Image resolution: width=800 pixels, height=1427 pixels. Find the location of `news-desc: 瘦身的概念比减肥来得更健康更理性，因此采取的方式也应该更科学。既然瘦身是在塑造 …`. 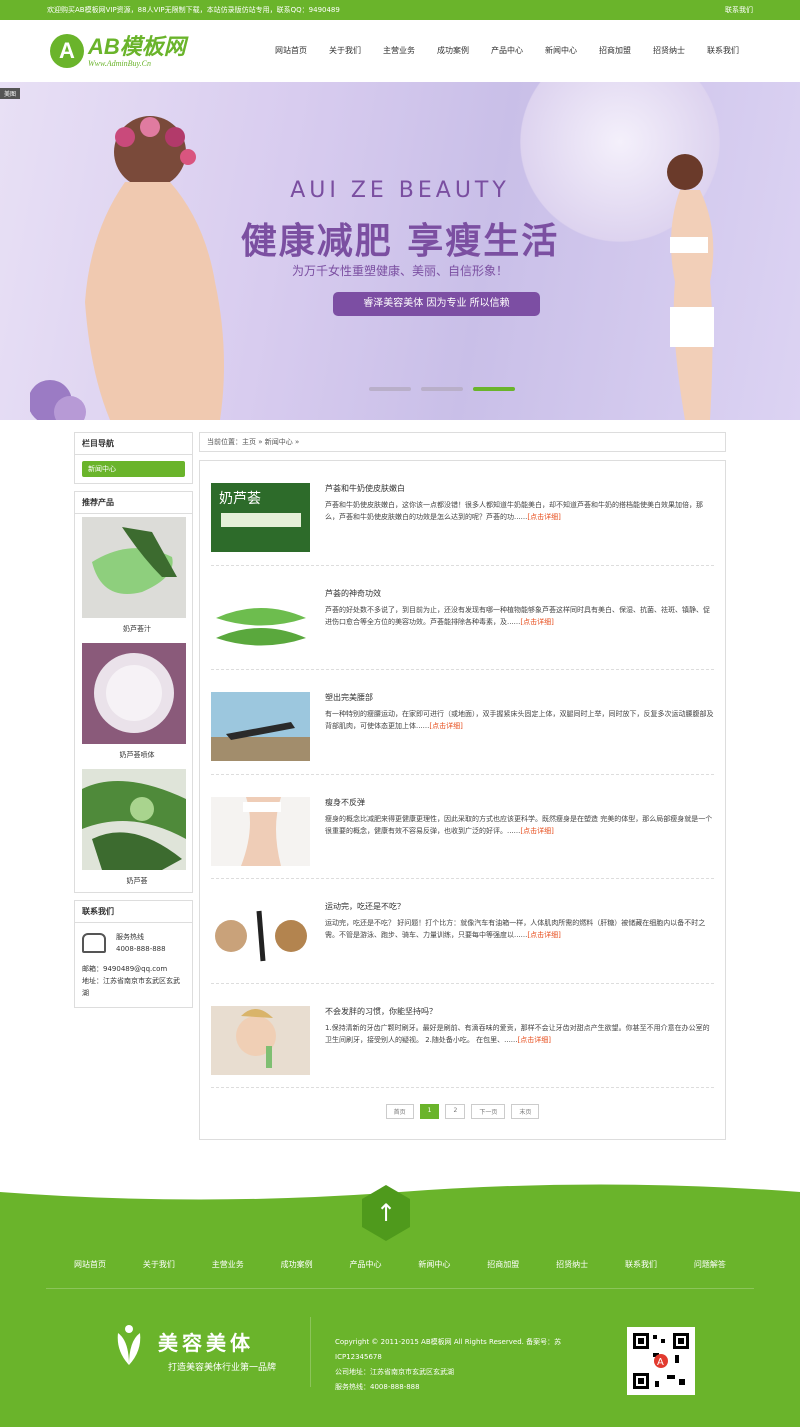

news-desc: 瘦身的概念比减肥来得更健康更理性，因此采取的方式也应该更科学。既然瘦身是在塑造 … is located at coordinates (519, 824).